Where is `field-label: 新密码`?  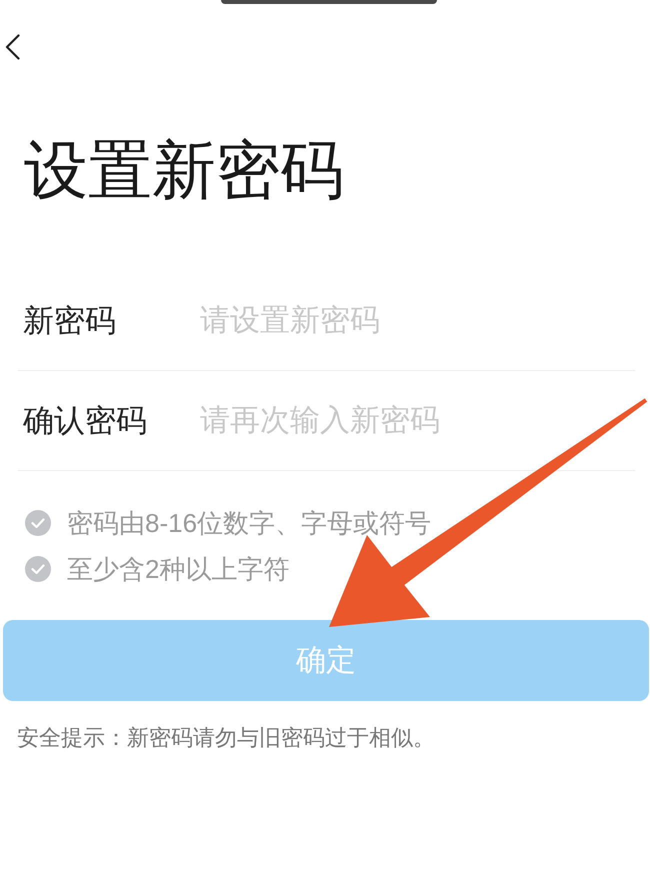 field-label: 新密码 is located at coordinates (70, 321).